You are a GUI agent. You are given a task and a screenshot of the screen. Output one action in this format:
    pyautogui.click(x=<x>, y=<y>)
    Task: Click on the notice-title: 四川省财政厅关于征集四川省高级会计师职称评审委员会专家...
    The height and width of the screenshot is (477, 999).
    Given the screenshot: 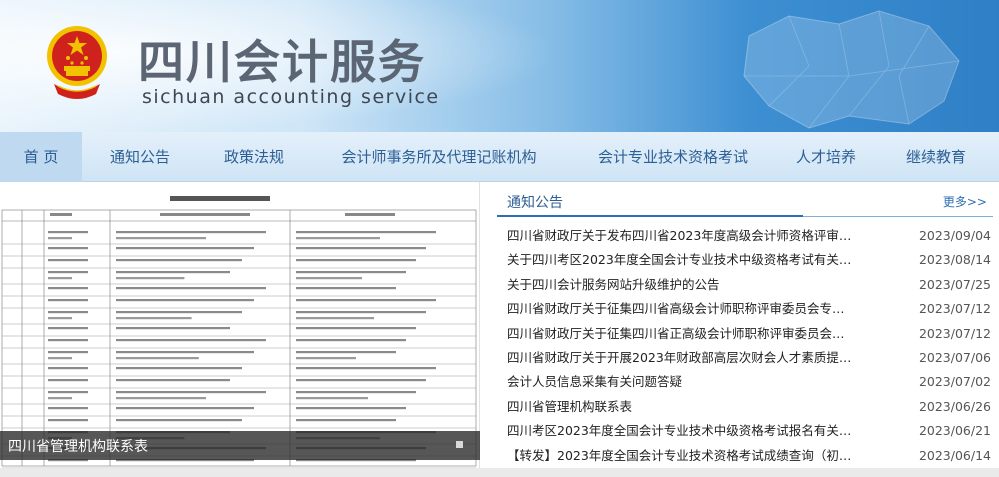 What is the action you would take?
    pyautogui.click(x=679, y=309)
    